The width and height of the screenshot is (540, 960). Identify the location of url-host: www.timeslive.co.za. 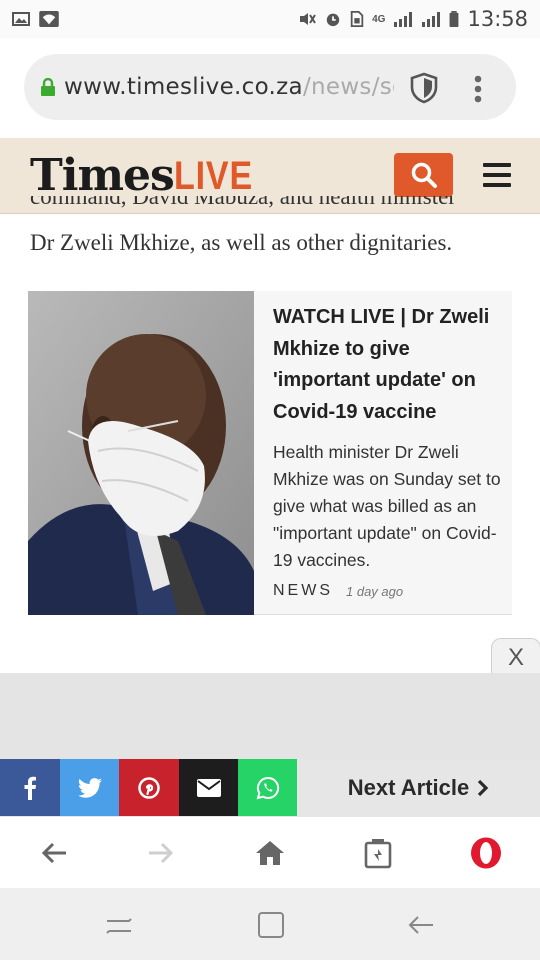
(183, 87).